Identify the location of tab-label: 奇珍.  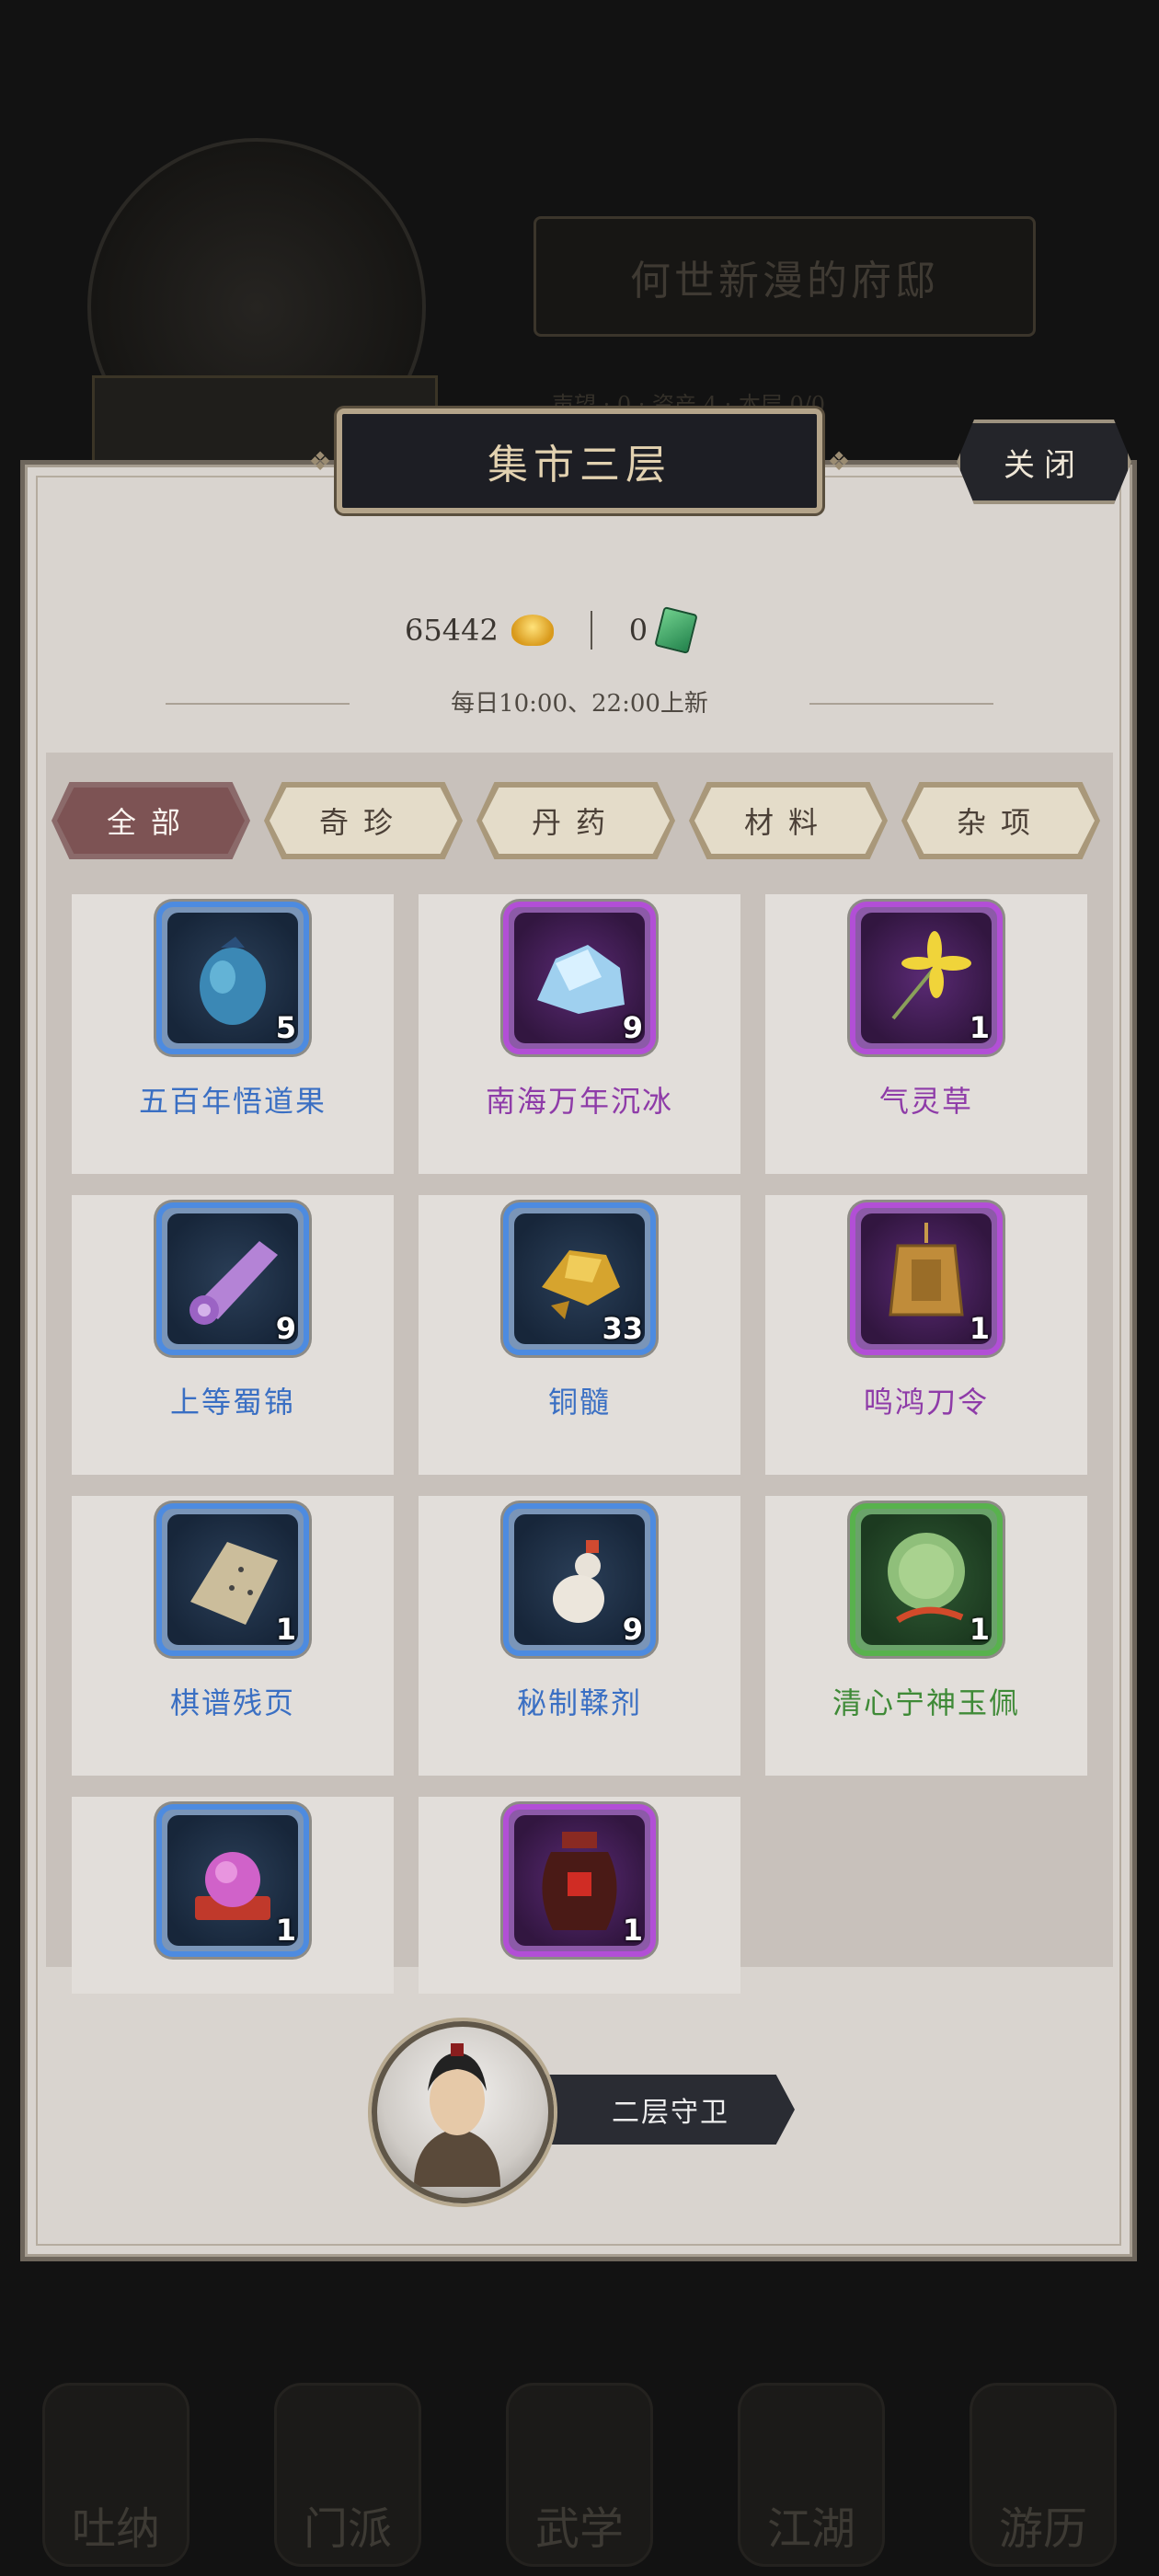
(363, 821).